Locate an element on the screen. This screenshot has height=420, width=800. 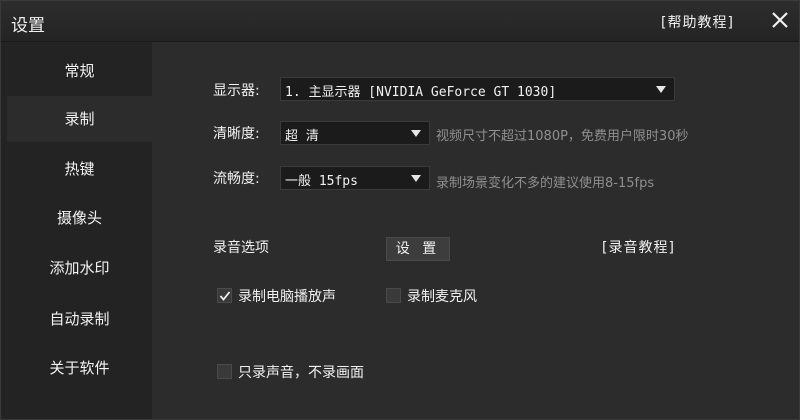
fluency-label: 流畅度: is located at coordinates (236, 179).